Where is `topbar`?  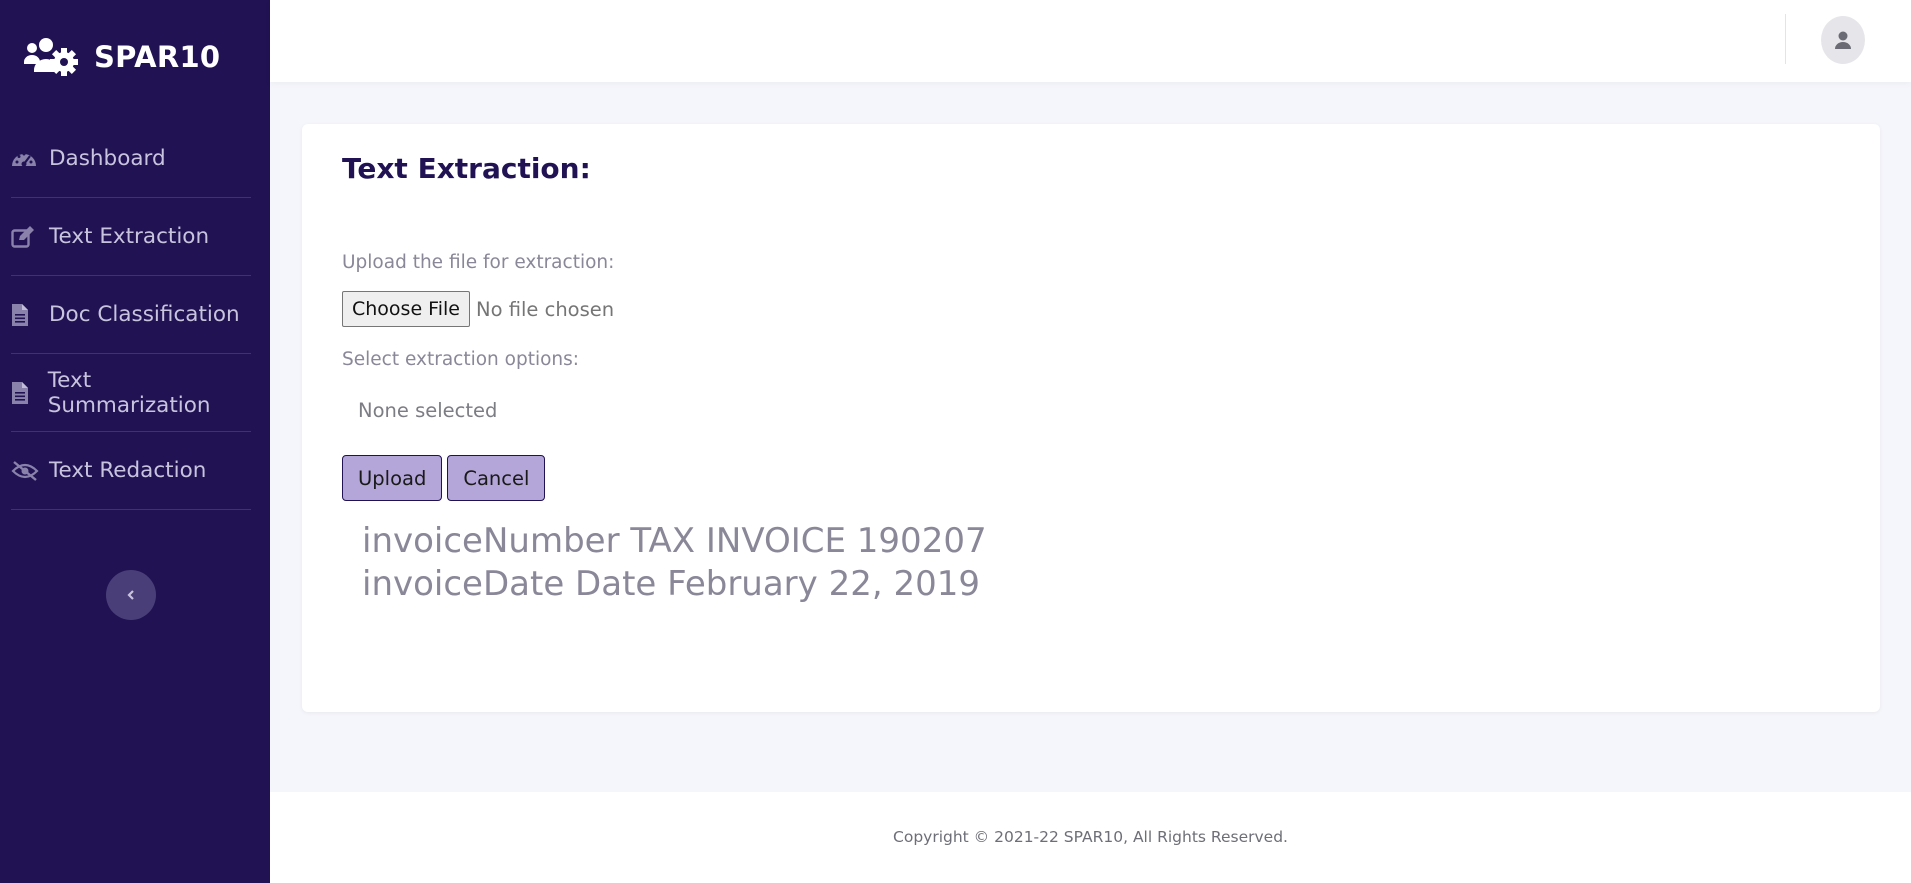 topbar is located at coordinates (1090, 41).